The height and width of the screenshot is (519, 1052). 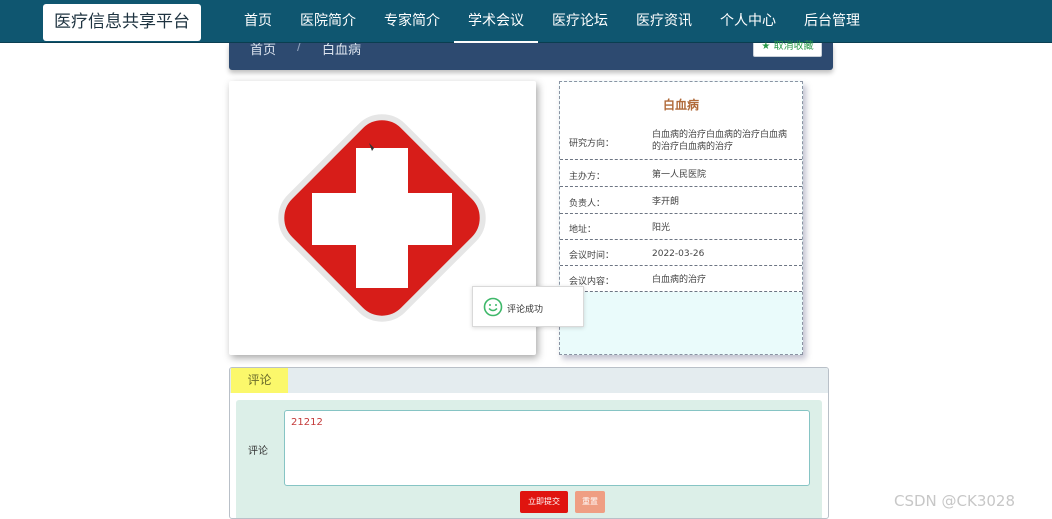 What do you see at coordinates (580, 21) in the screenshot?
I see `nav-medical-forum: 医疗论坛` at bounding box center [580, 21].